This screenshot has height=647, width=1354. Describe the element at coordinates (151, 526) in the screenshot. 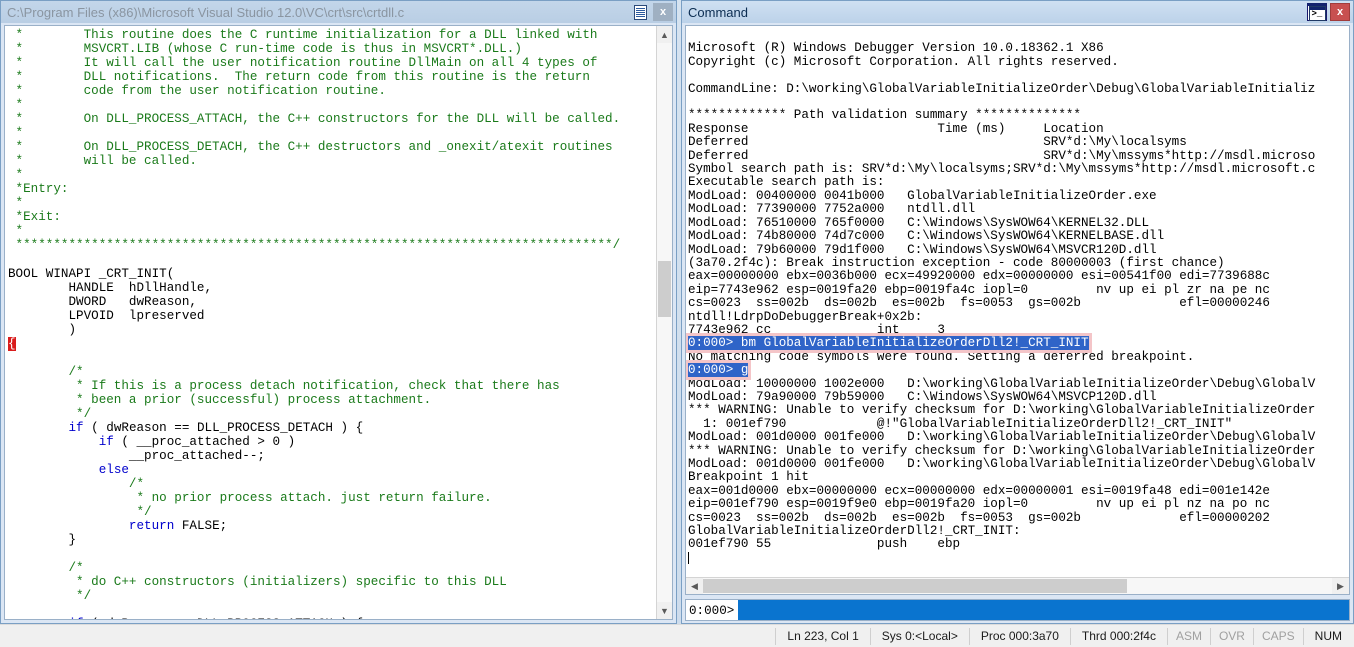

I see `code-span: return` at that location.